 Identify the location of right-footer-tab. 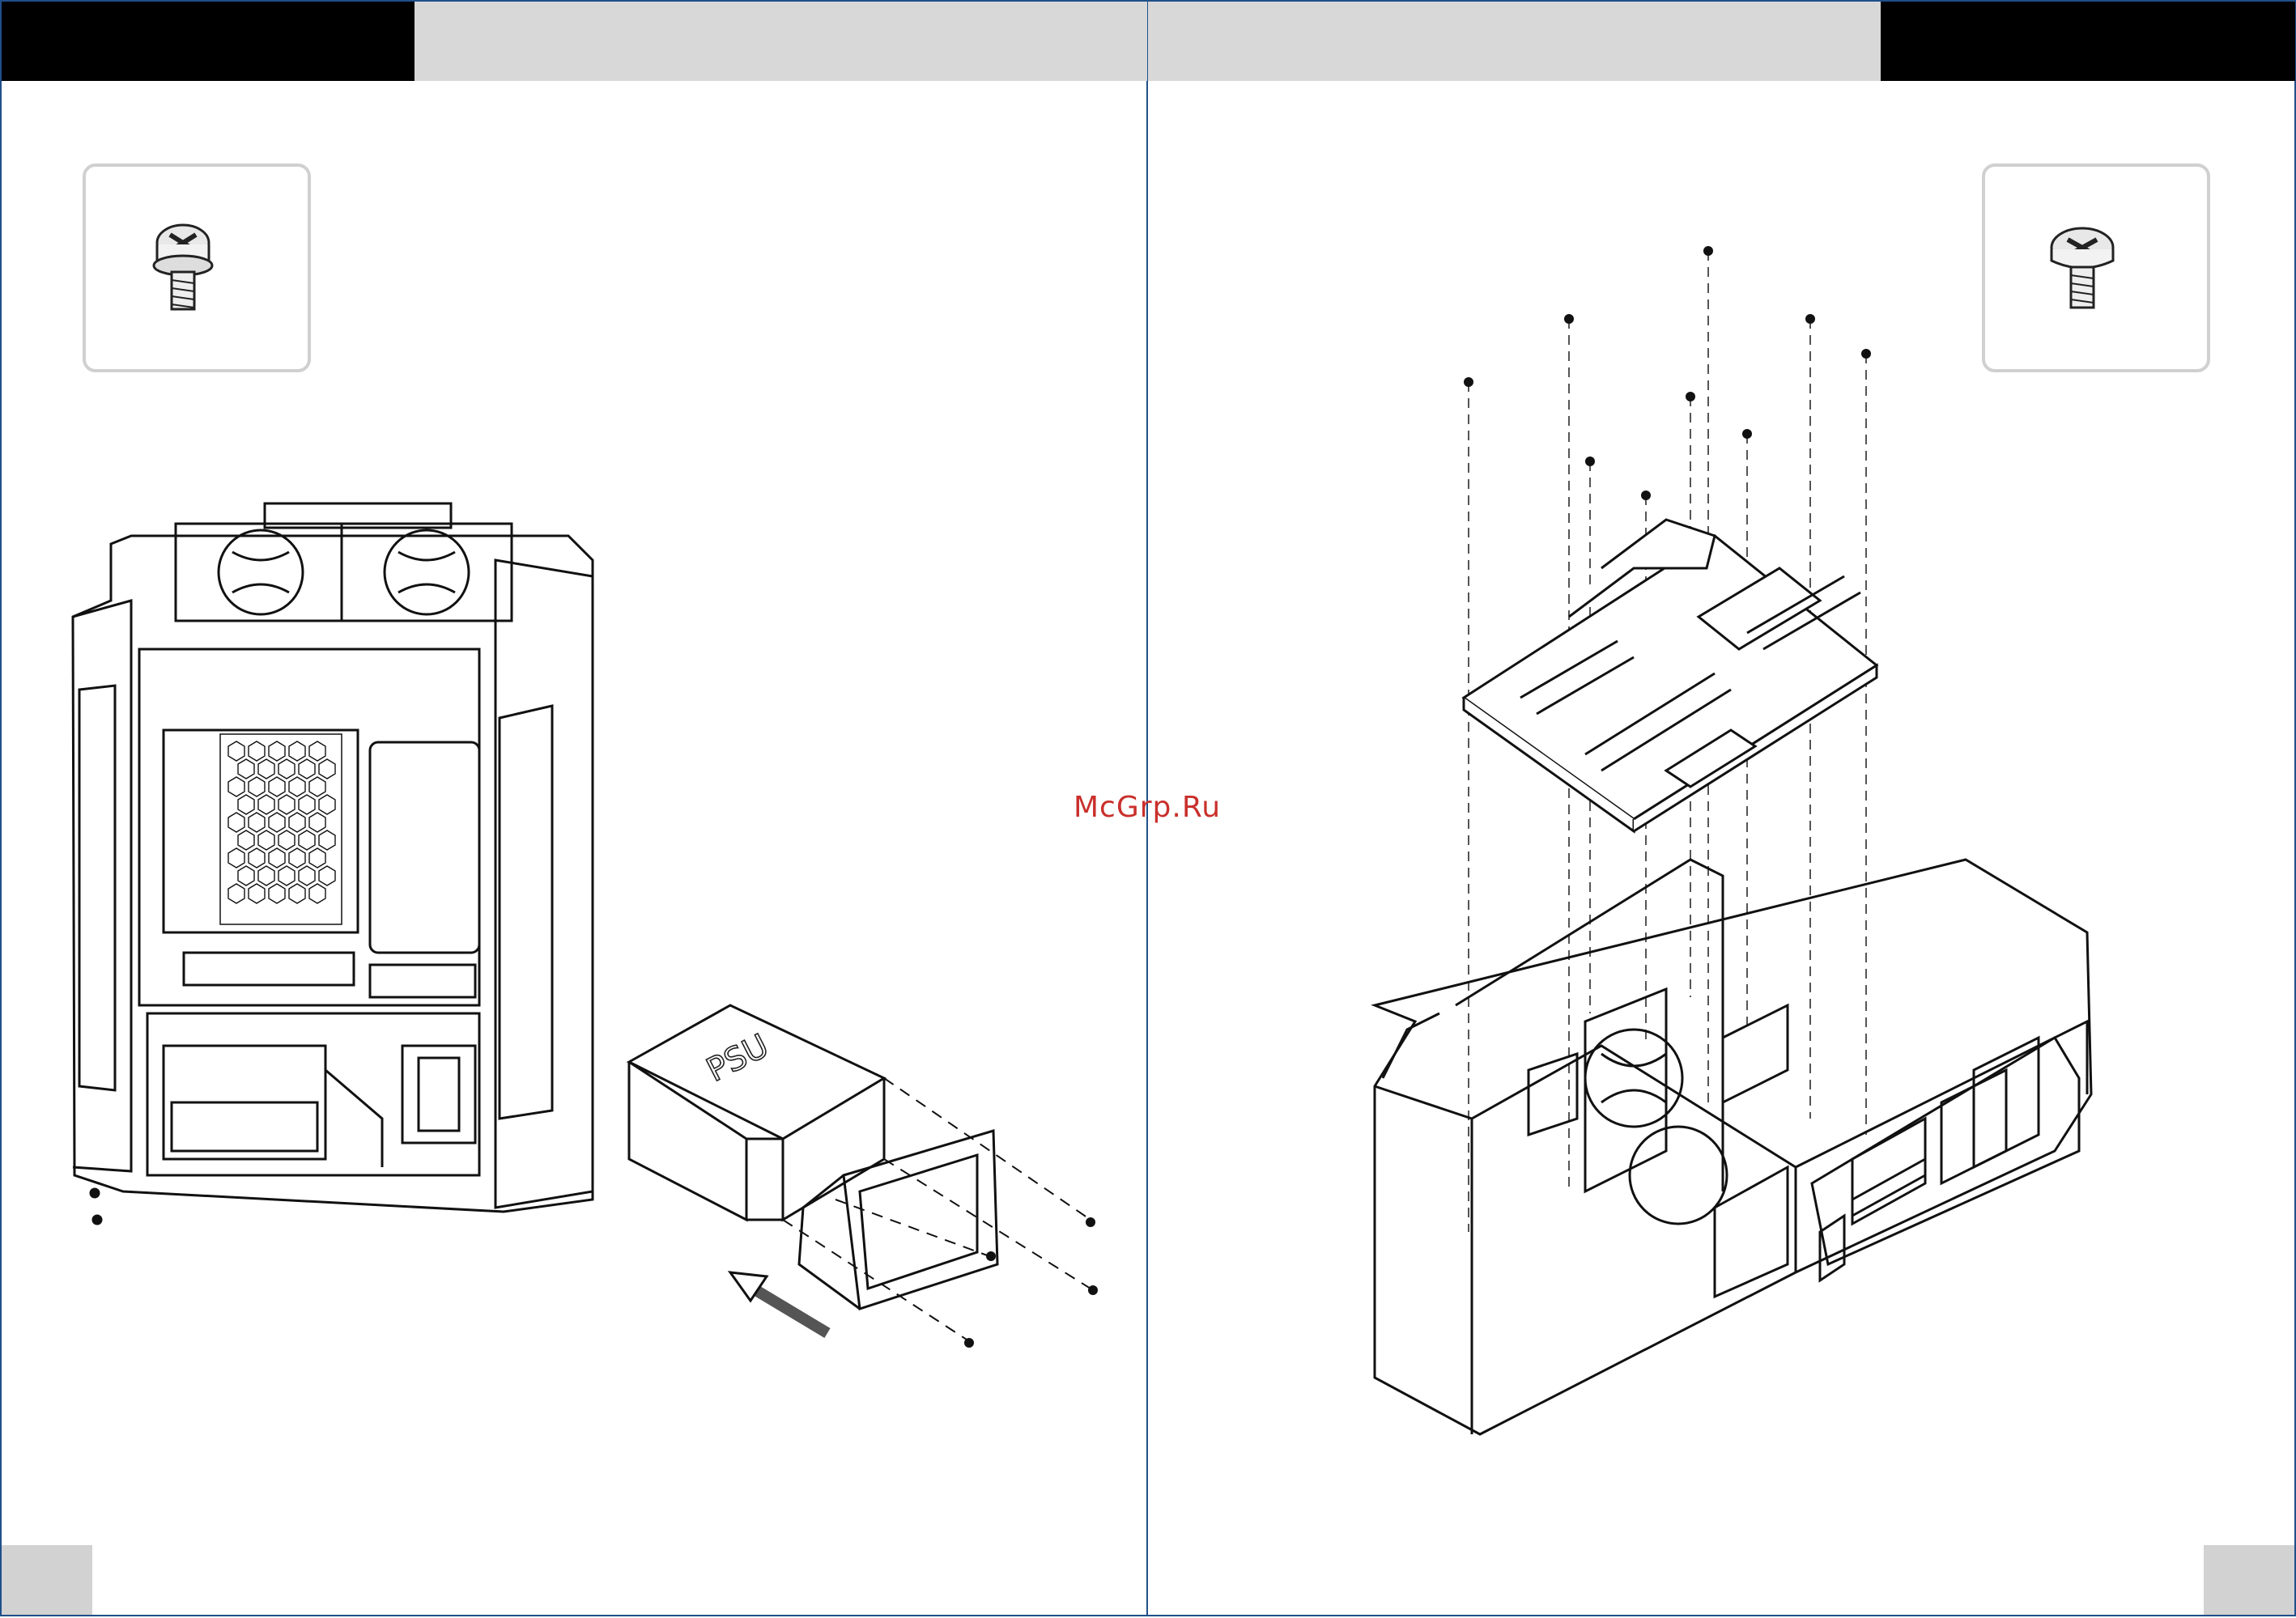
(2249, 1580).